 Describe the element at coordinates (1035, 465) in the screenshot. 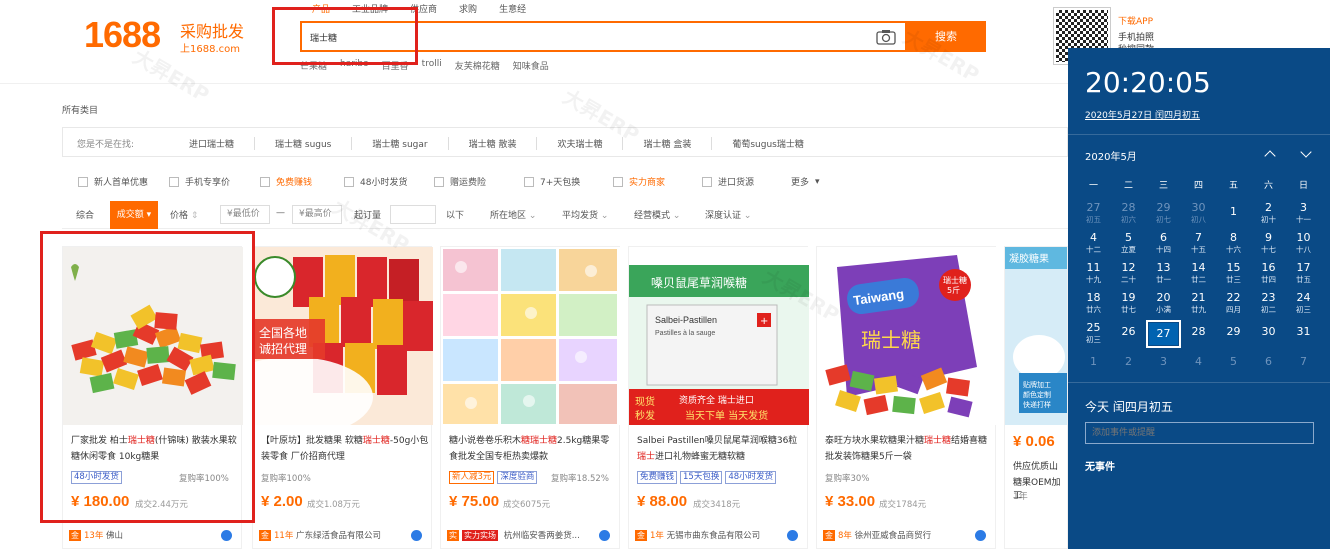

I see `product-title: 供应优质山` at that location.